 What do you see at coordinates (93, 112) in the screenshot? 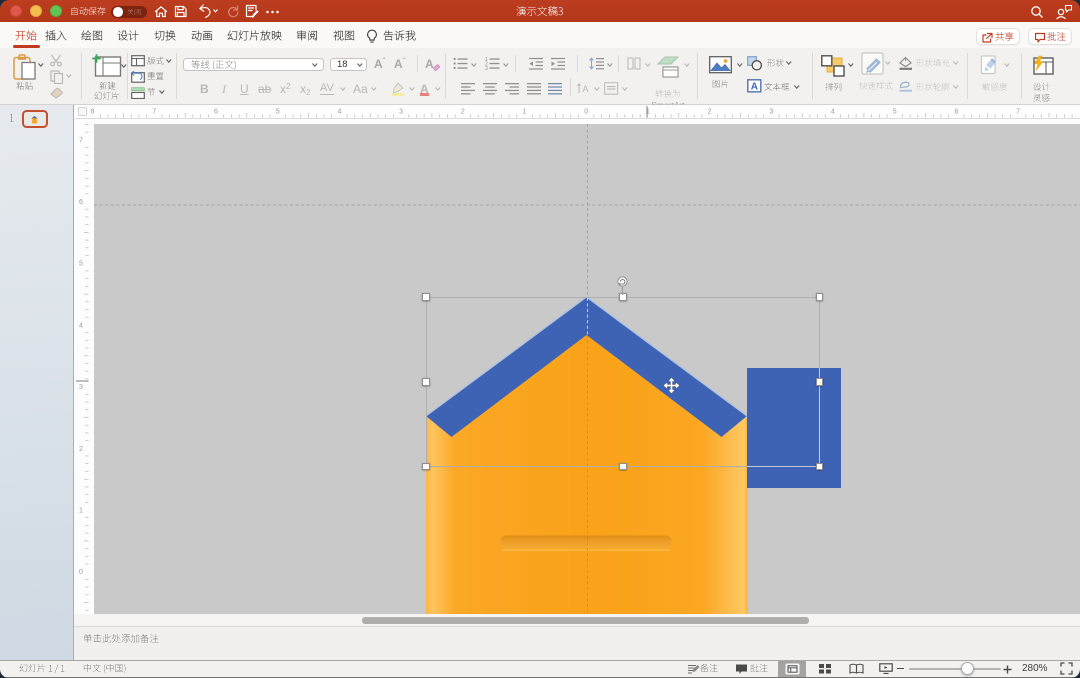
I see `svg-text: 8` at bounding box center [93, 112].